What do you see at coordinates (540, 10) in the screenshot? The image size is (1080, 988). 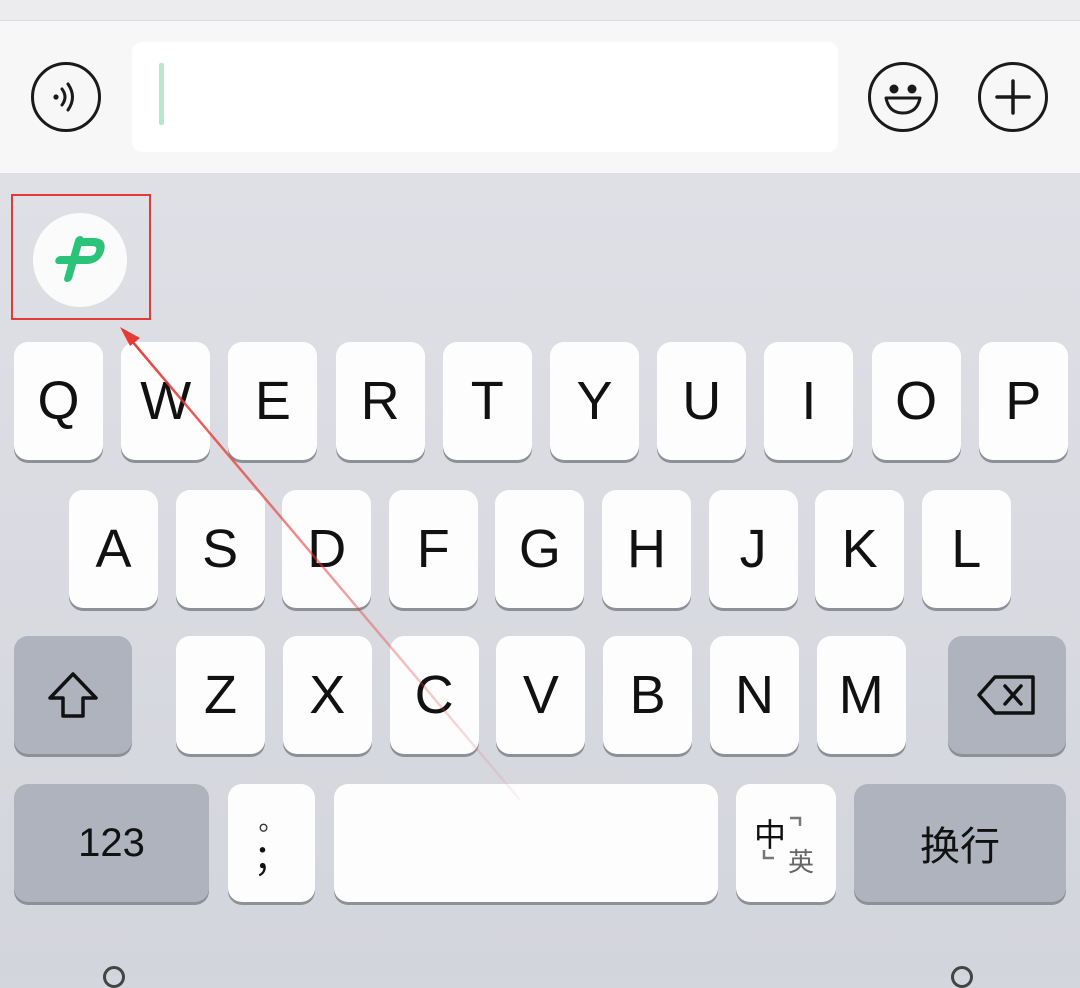 I see `top-strip` at bounding box center [540, 10].